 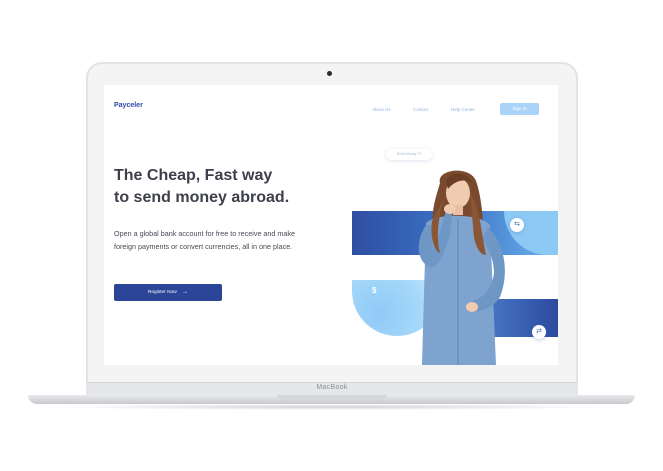 I want to click on dollar-icon: $, so click(x=374, y=290).